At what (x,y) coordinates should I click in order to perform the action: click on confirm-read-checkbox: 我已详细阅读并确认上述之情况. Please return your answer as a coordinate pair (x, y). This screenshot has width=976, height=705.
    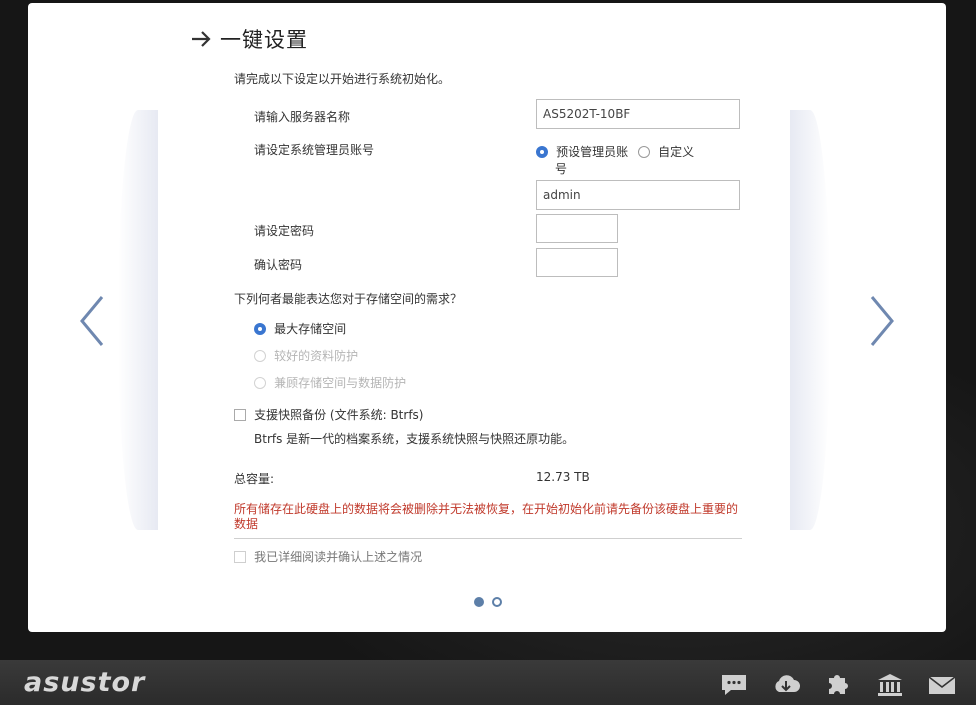
    Looking at the image, I should click on (328, 555).